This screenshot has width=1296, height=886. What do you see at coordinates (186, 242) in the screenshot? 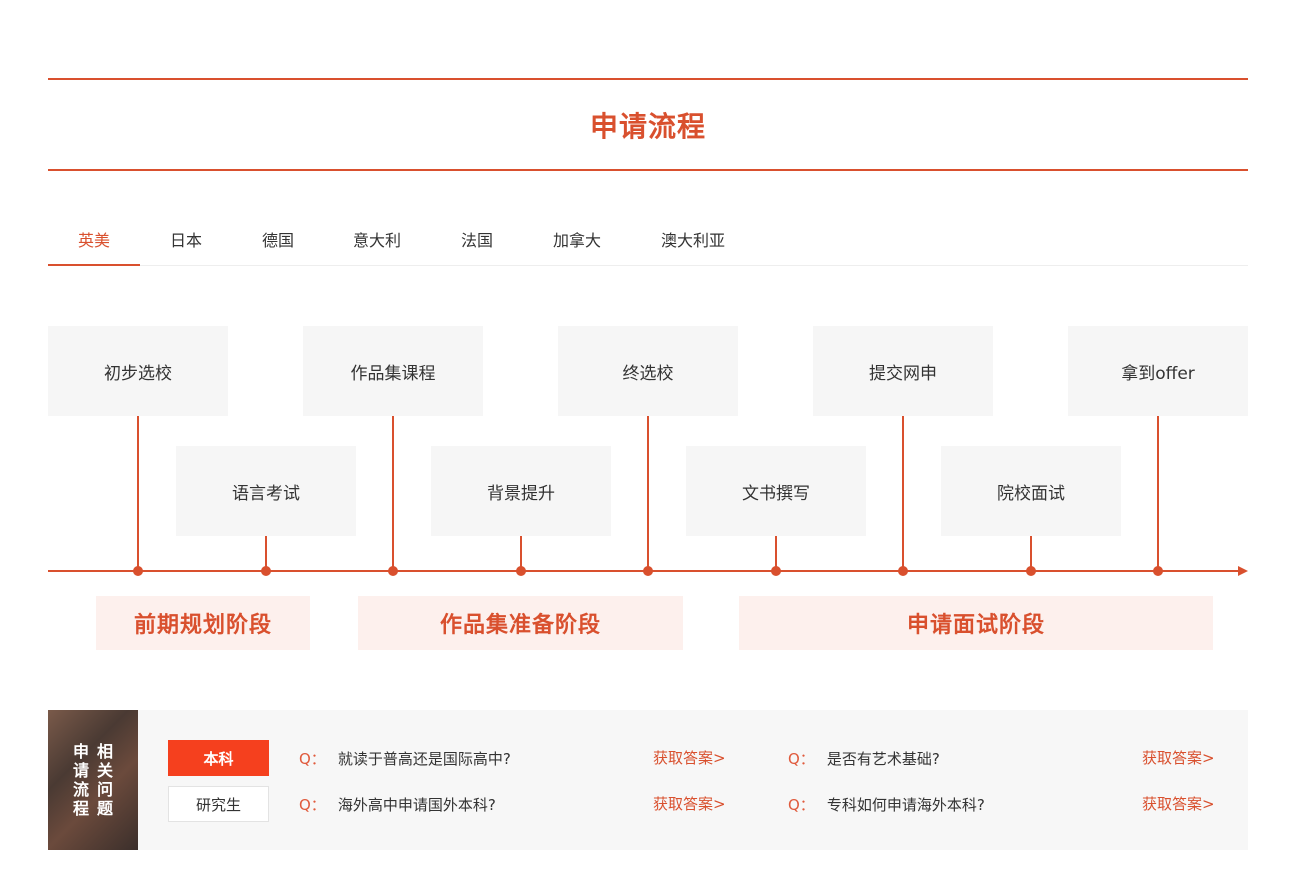
I see `tab-japan: 日本` at bounding box center [186, 242].